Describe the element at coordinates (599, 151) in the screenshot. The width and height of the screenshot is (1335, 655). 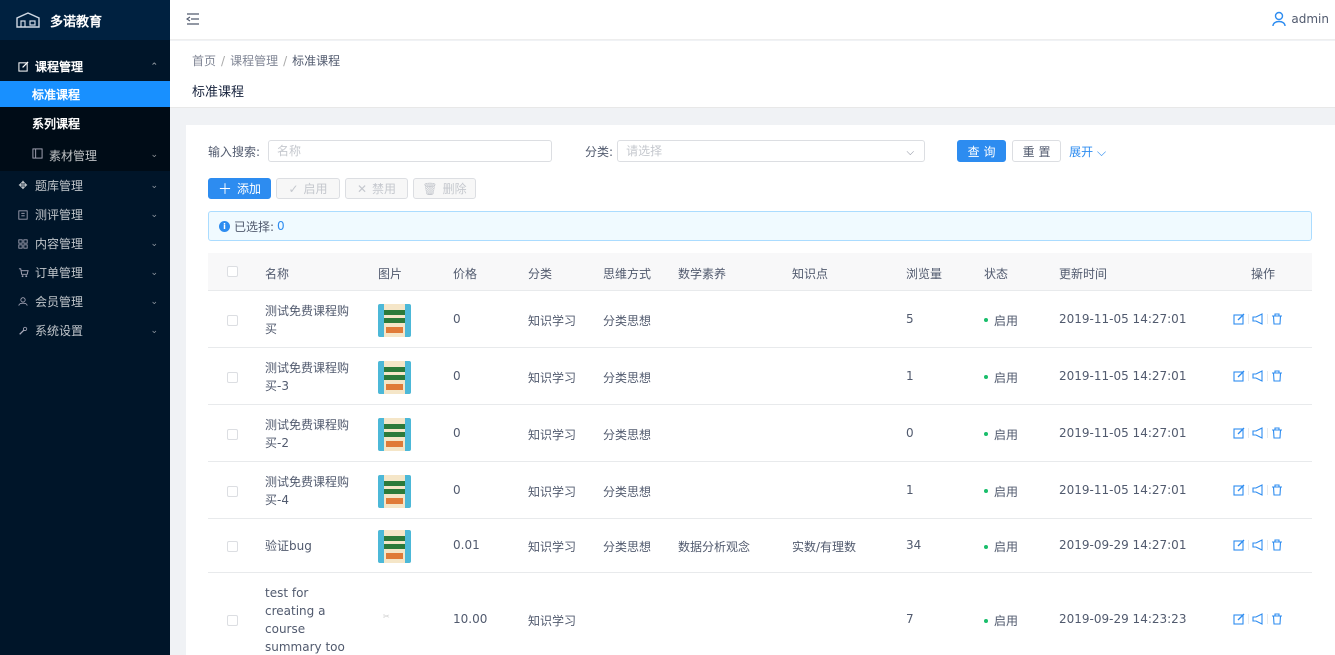
I see `category-label: 分类:` at that location.